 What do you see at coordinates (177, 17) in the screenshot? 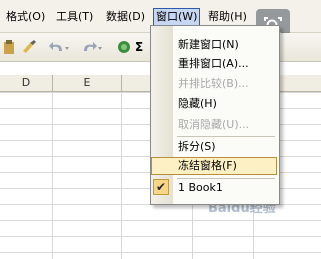
I see `menu-window: 窗口(W)` at bounding box center [177, 17].